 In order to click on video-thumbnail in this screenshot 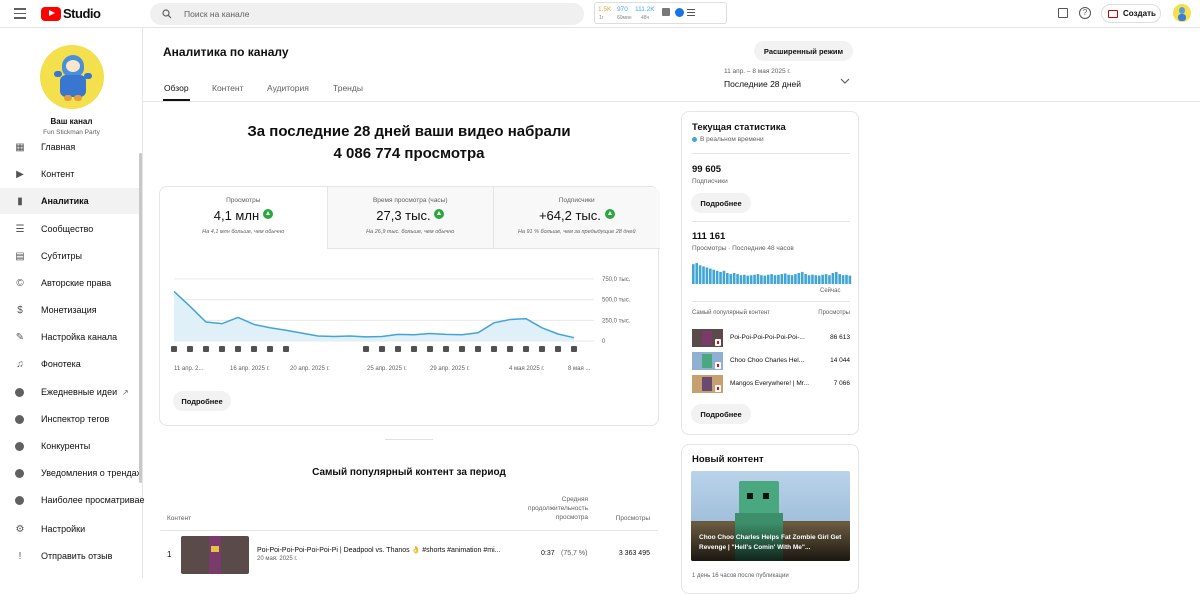, I will do `click(215, 555)`.